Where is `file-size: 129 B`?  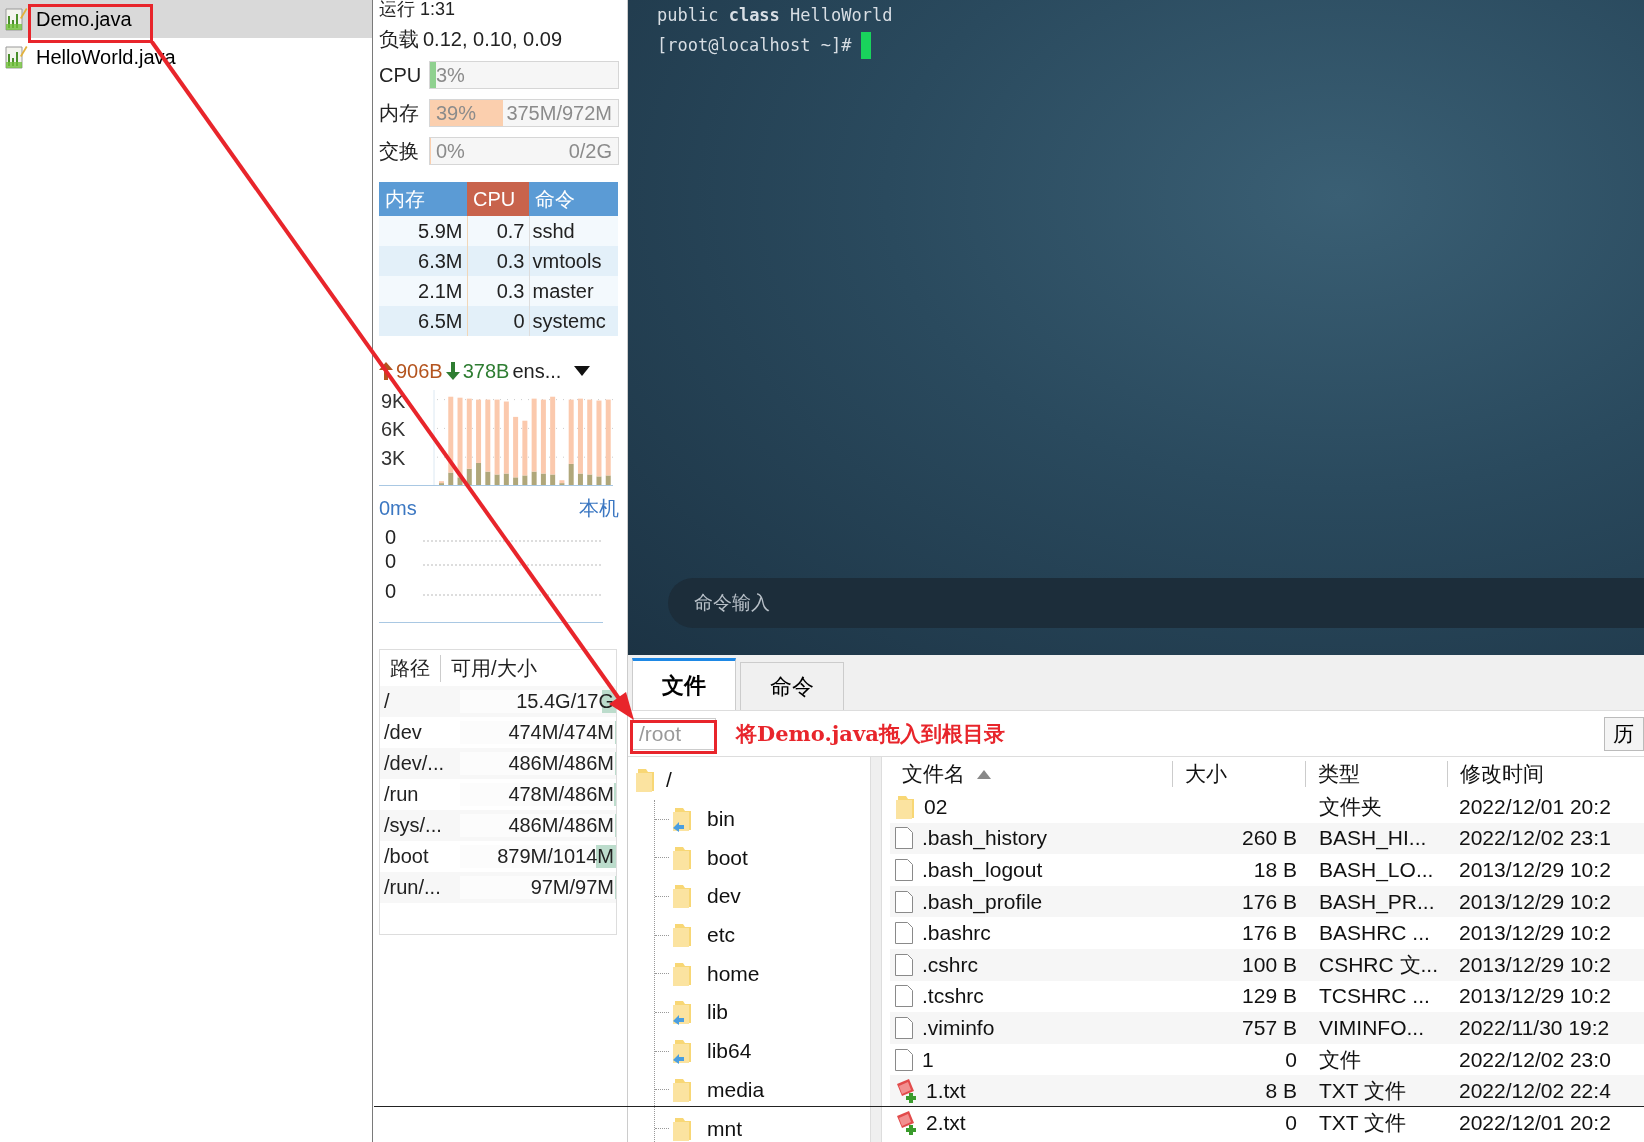 file-size: 129 B is located at coordinates (1269, 996).